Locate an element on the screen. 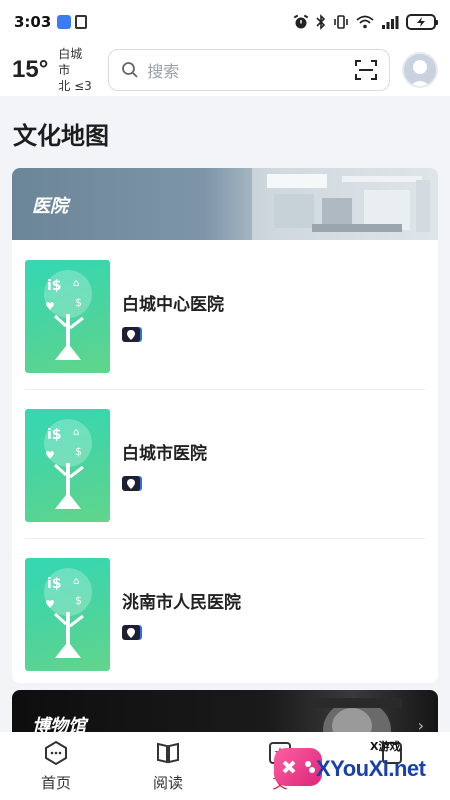 This screenshot has width=450, height=800. hospital-room-image is located at coordinates (345, 204).